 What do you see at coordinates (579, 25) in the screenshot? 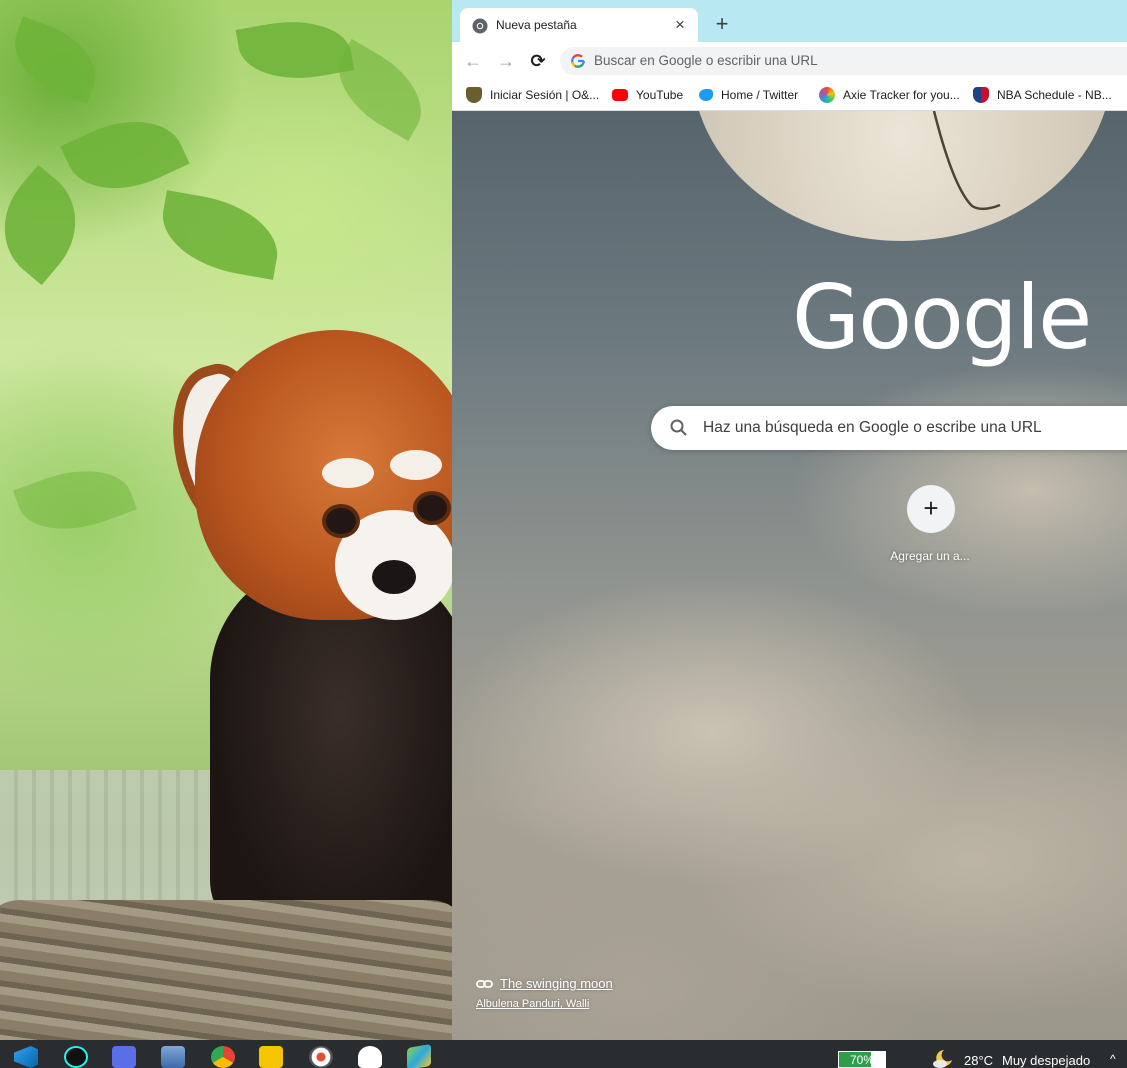
I see `tab-new-tab: Nueva pestaña ×` at bounding box center [579, 25].